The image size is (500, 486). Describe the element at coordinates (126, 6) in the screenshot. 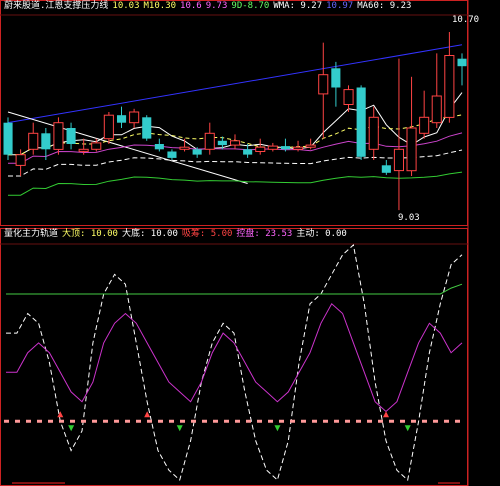

I see `price-header-item: 10.03` at that location.